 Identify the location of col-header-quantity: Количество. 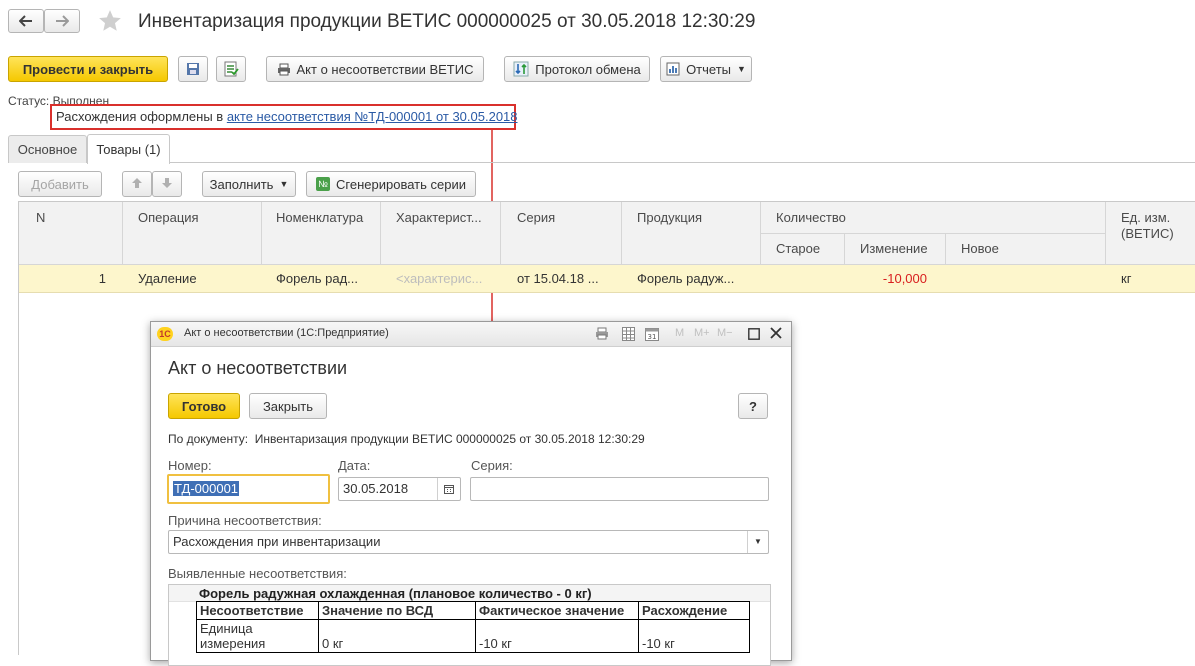
(811, 217).